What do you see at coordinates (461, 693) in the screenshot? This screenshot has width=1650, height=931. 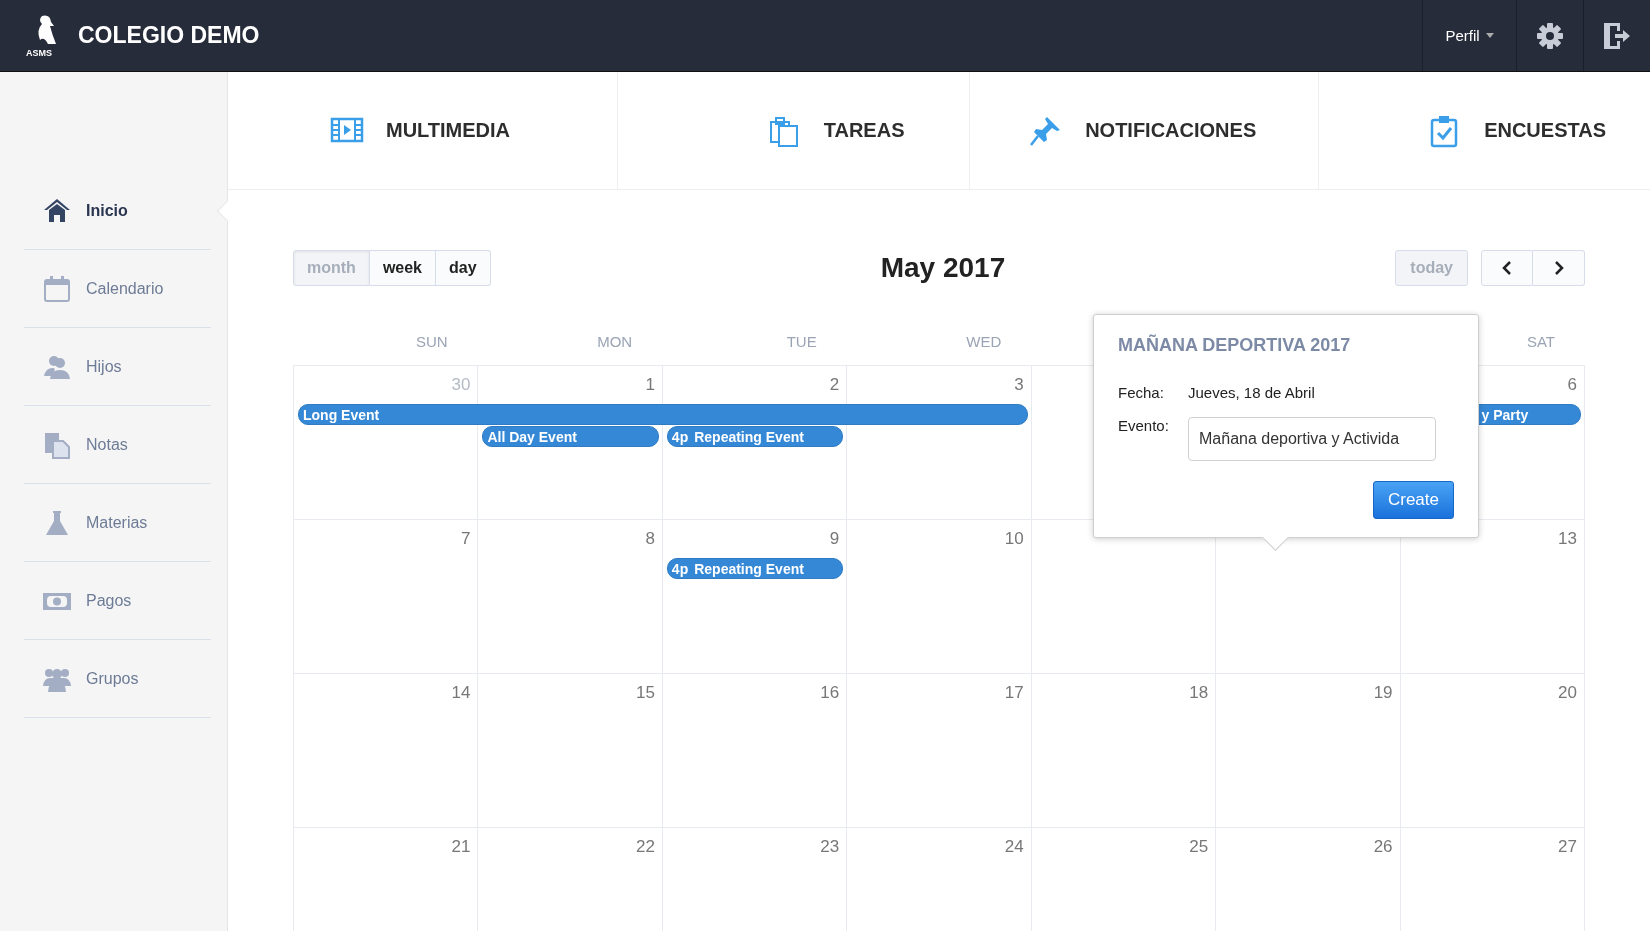 I see `day-number: 14` at bounding box center [461, 693].